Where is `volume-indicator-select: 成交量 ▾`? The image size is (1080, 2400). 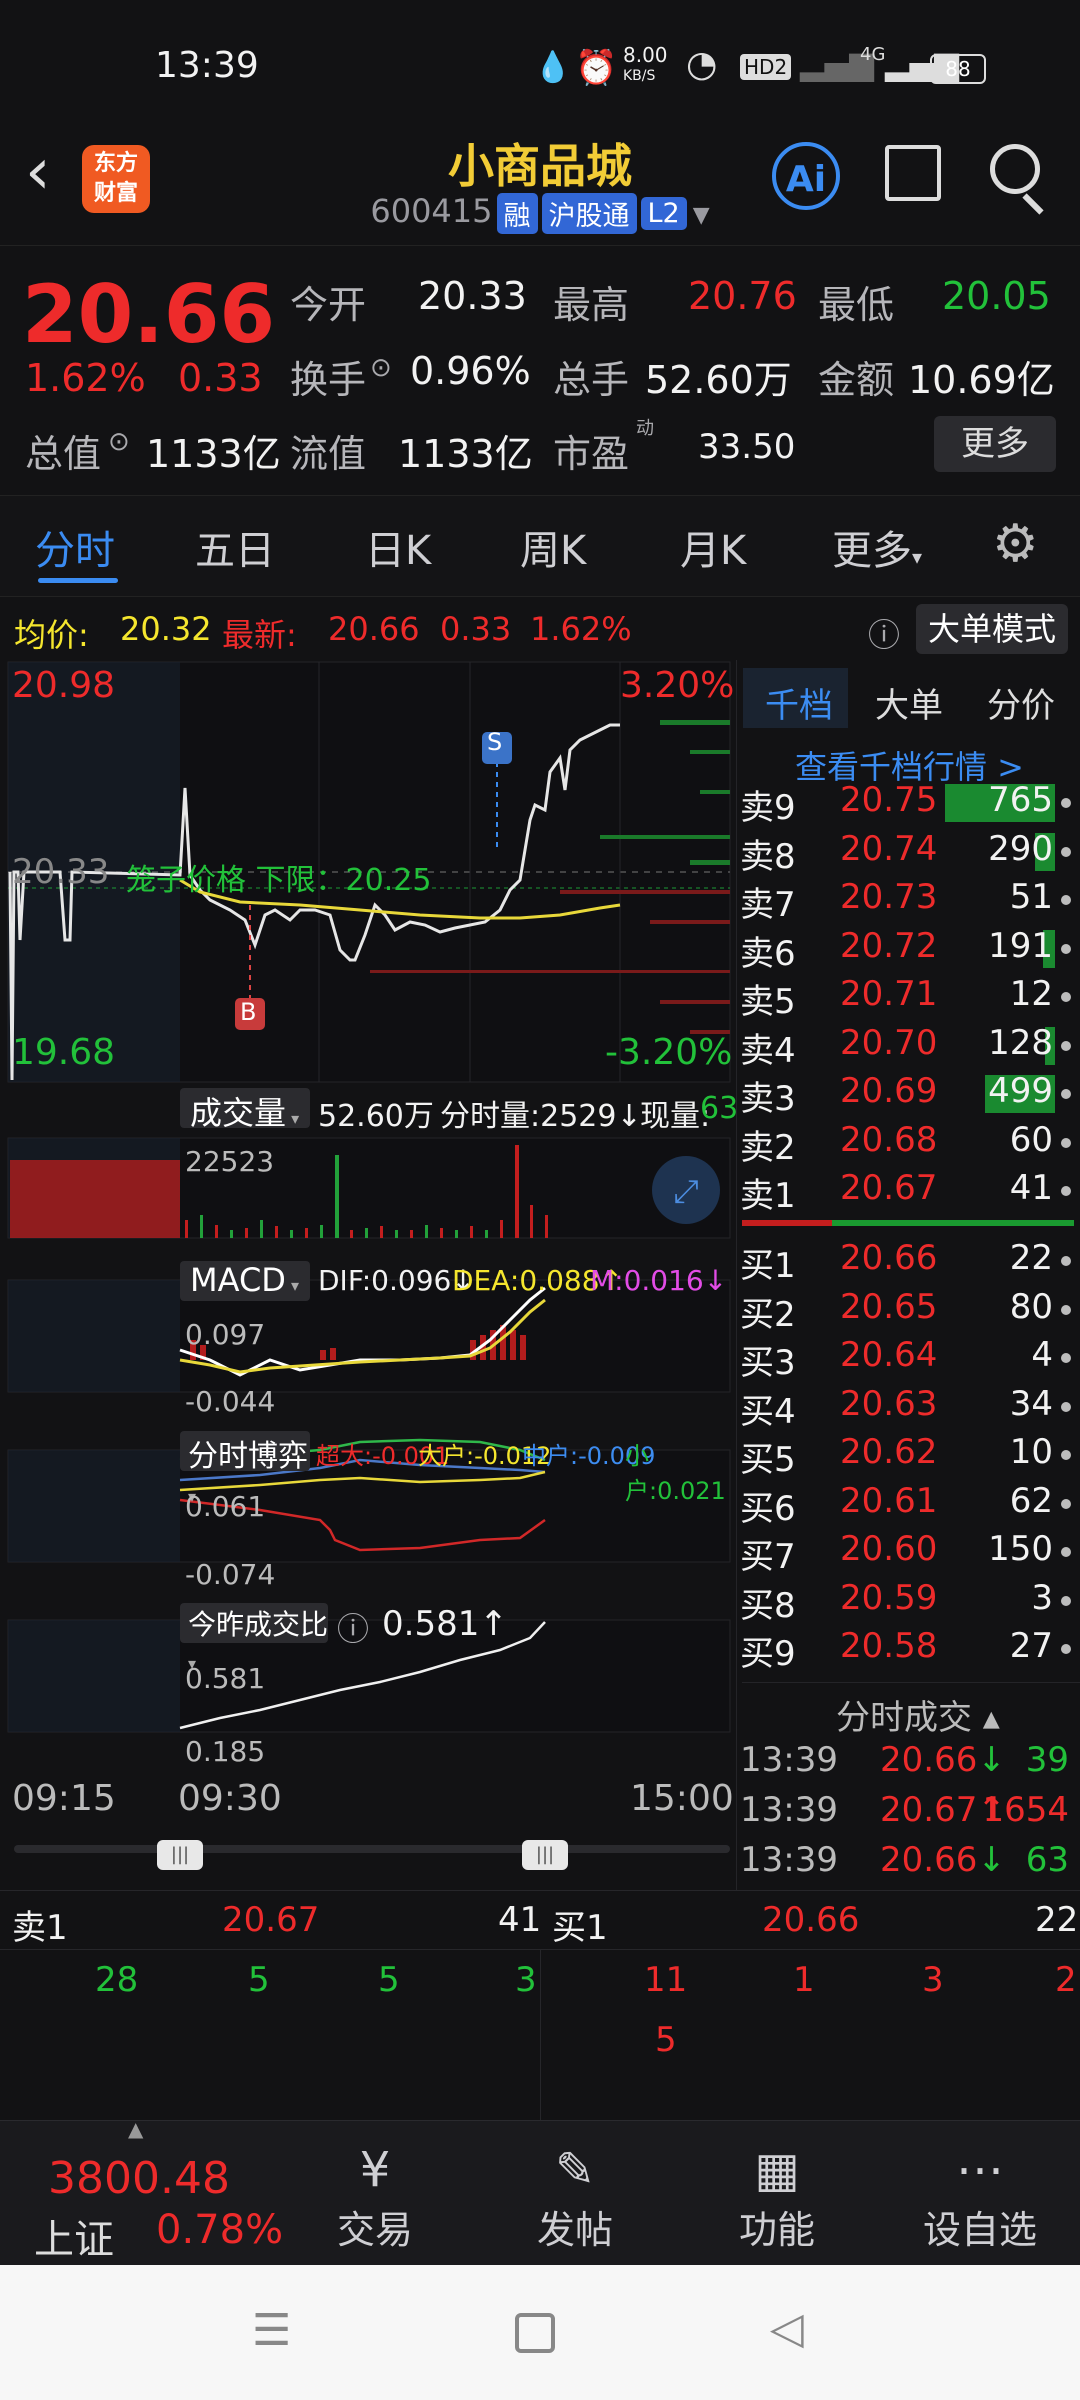 volume-indicator-select: 成交量 ▾ is located at coordinates (245, 1110).